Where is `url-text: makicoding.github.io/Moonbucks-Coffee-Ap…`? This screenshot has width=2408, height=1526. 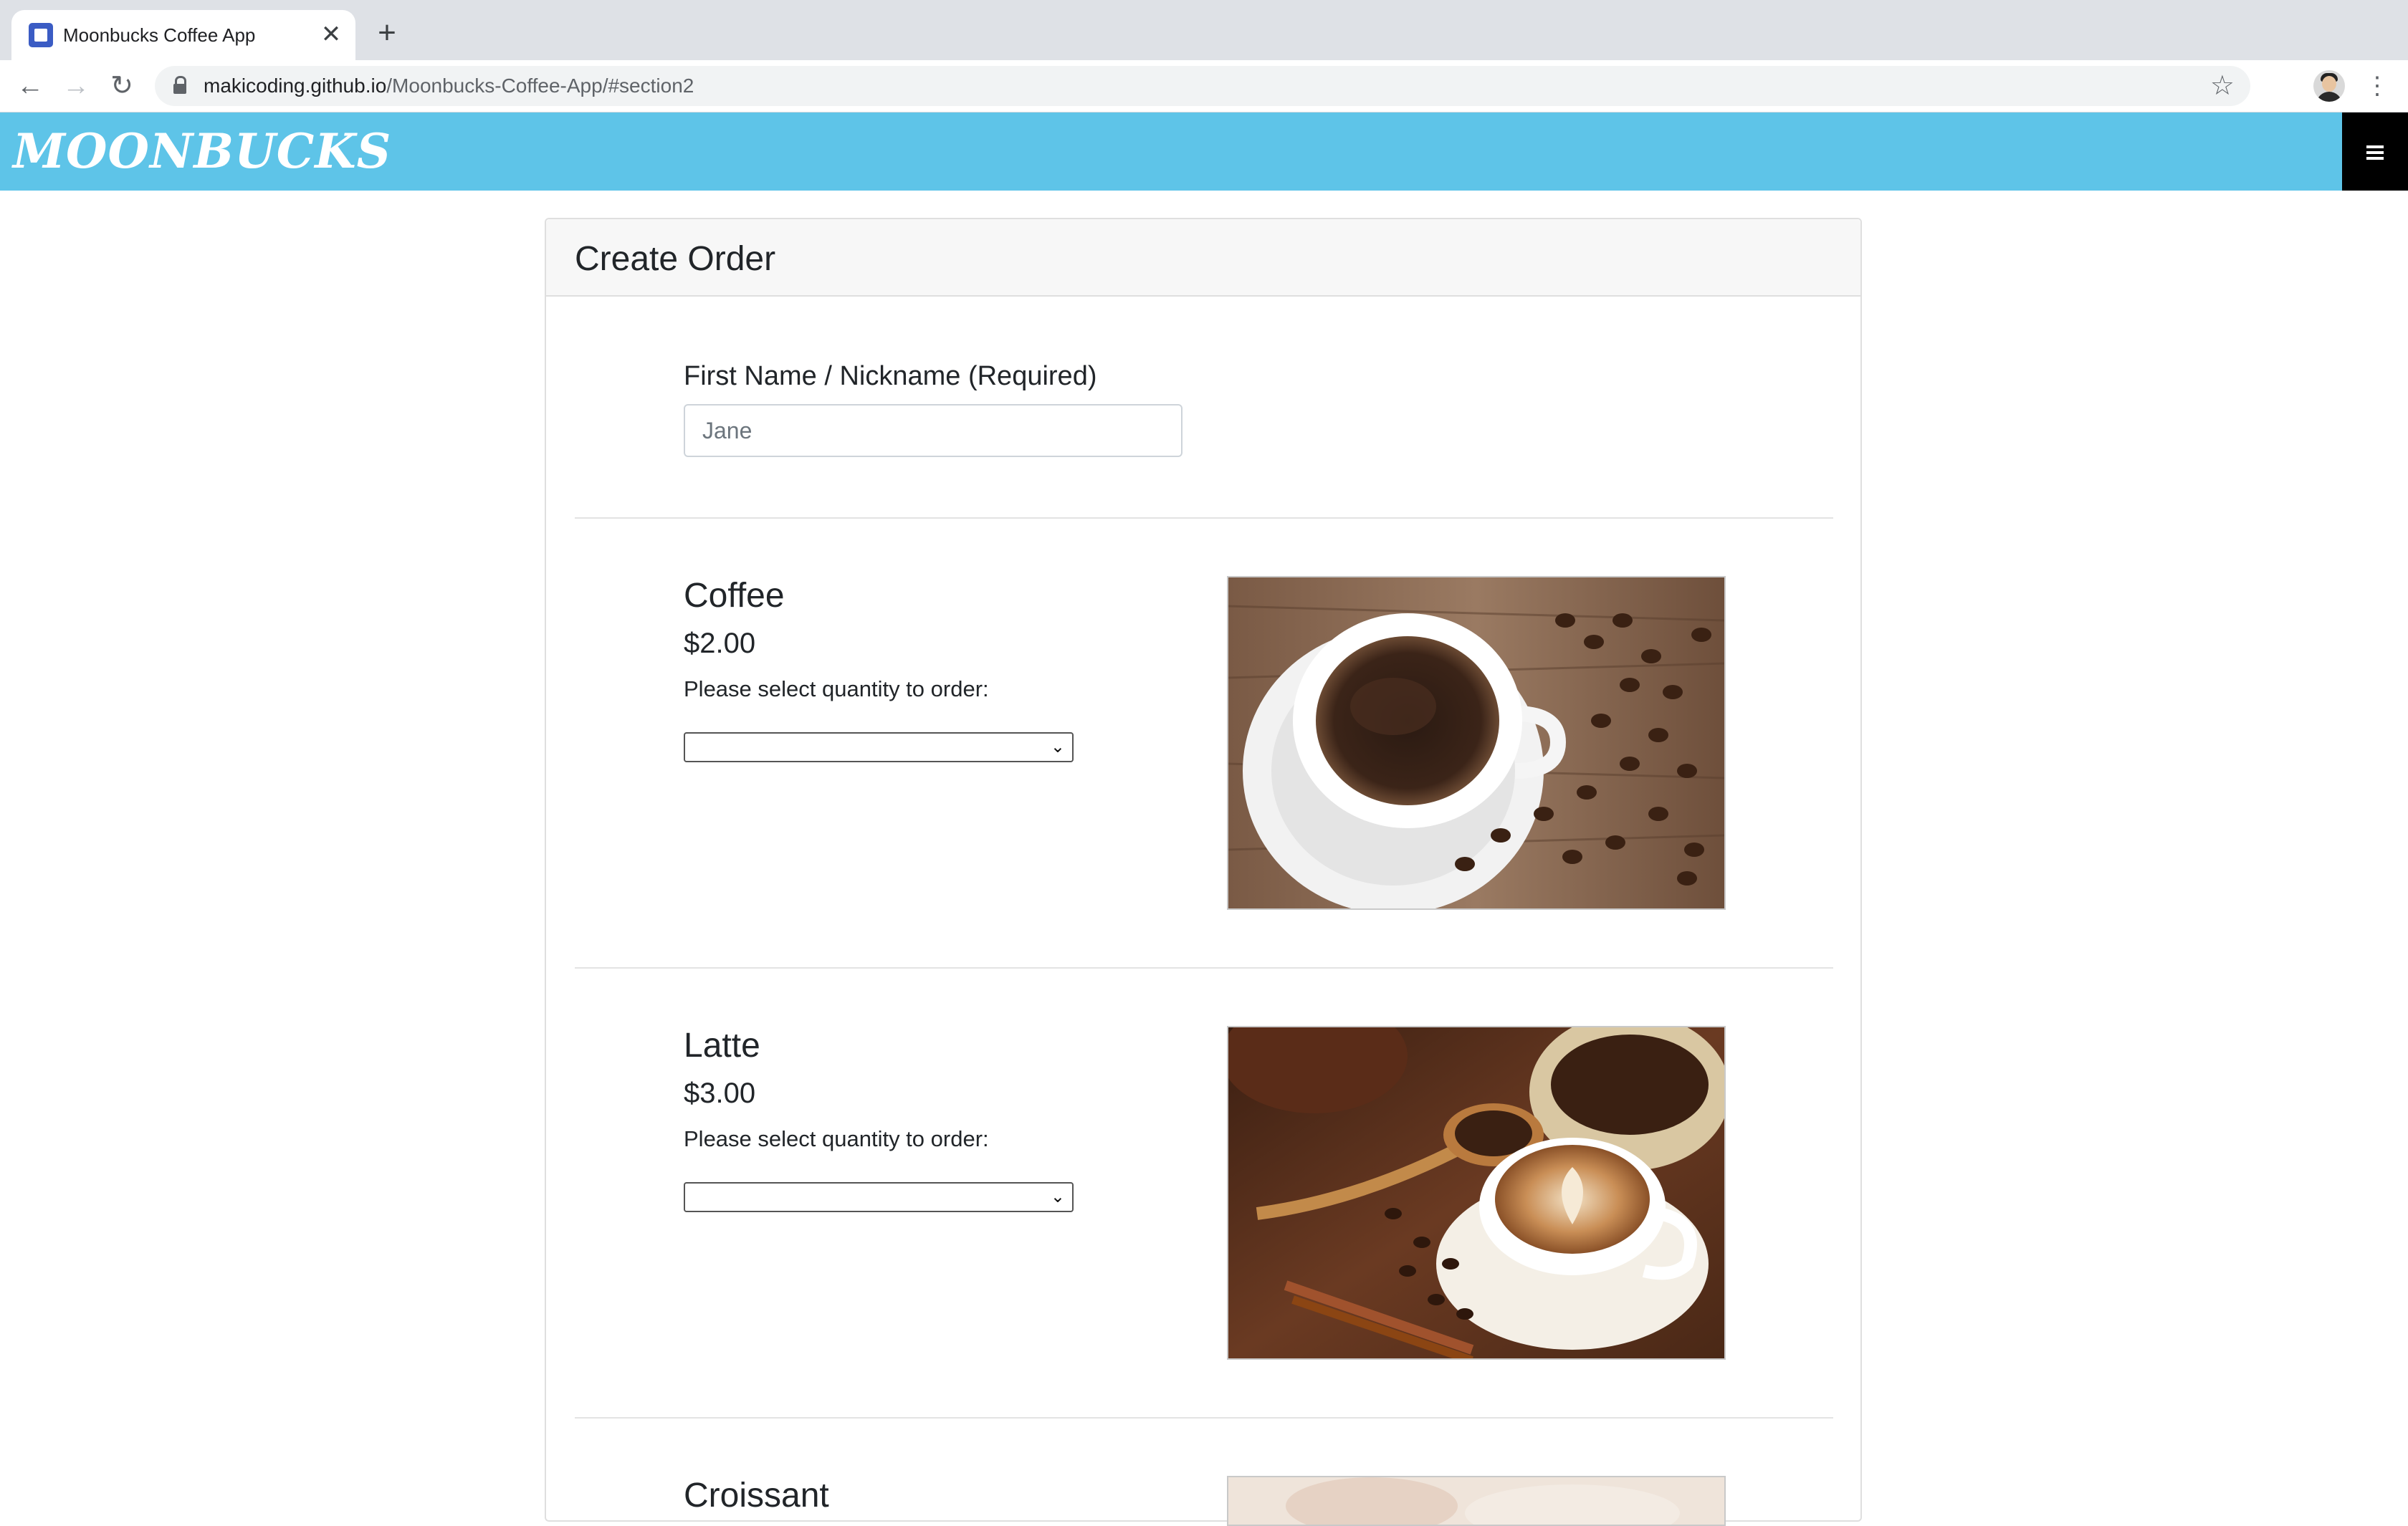
url-text: makicoding.github.io/Moonbucks-Coffee-Ap… is located at coordinates (449, 86).